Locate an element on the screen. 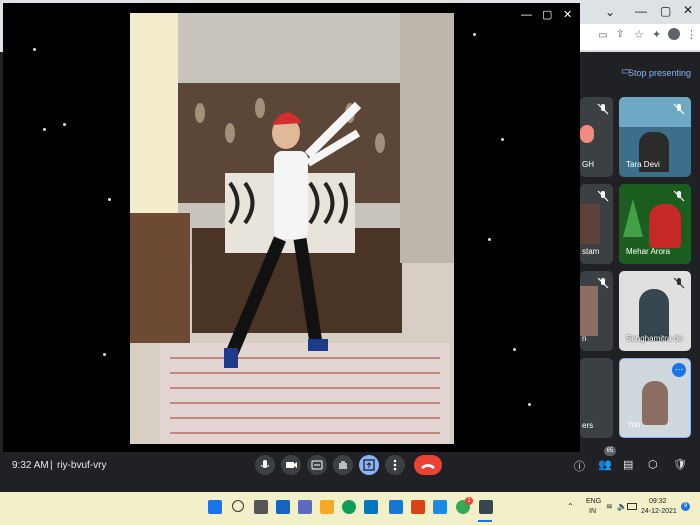  participants-count-badge: 65 is located at coordinates (610, 451).